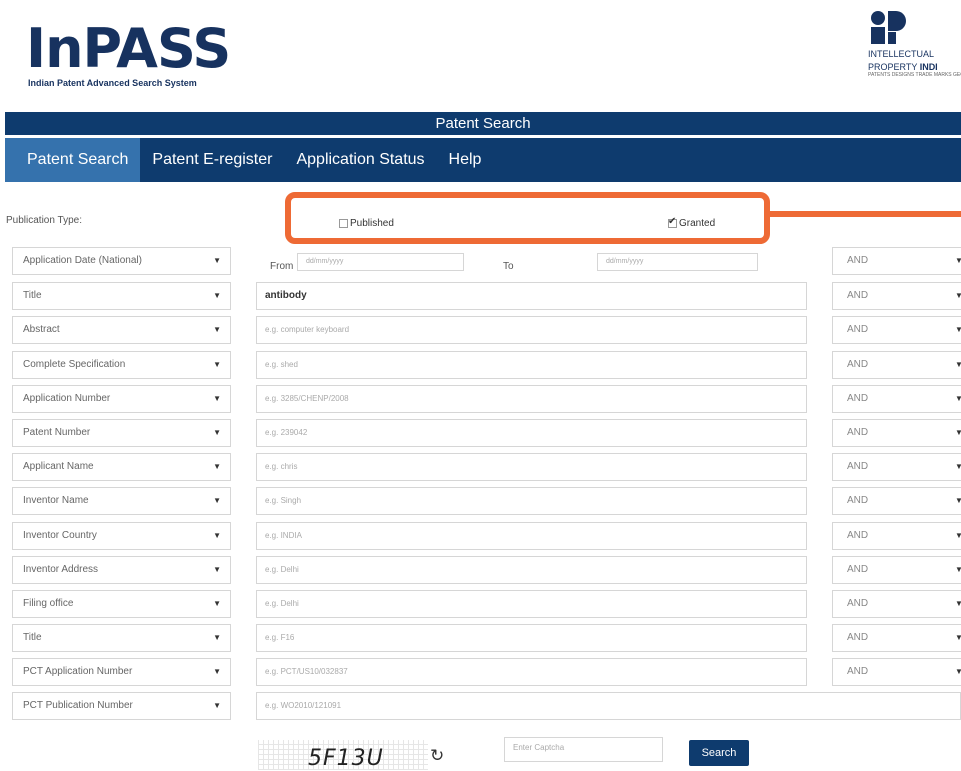 This screenshot has height=771, width=961. I want to click on field-select: Inventor Name ▼, so click(121, 501).